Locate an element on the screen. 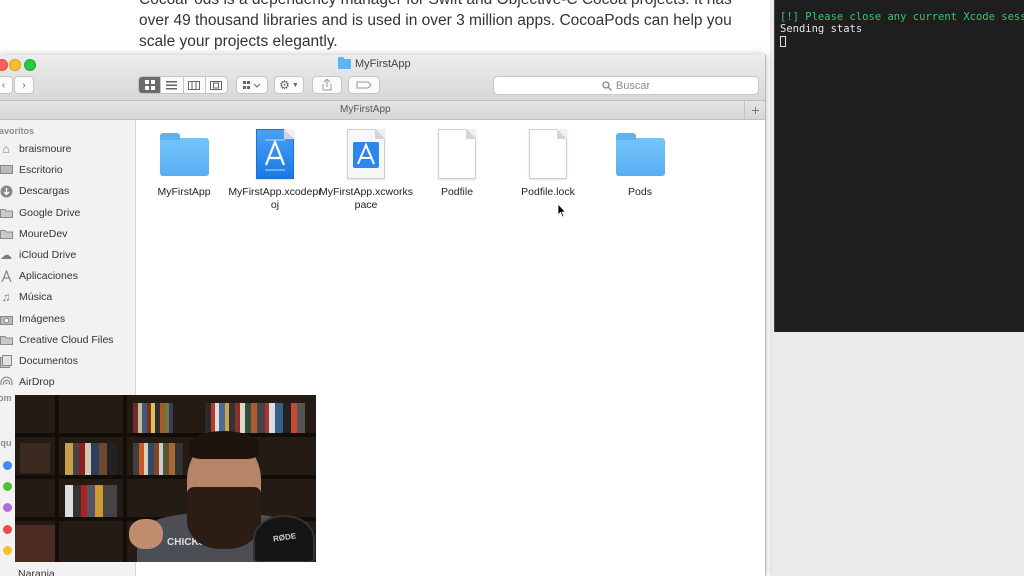 This screenshot has height=576, width=1024. finder-toolbar: MyFirstApp ‹ › ⚙ ▼ Buscar is located at coordinates (382, 78).